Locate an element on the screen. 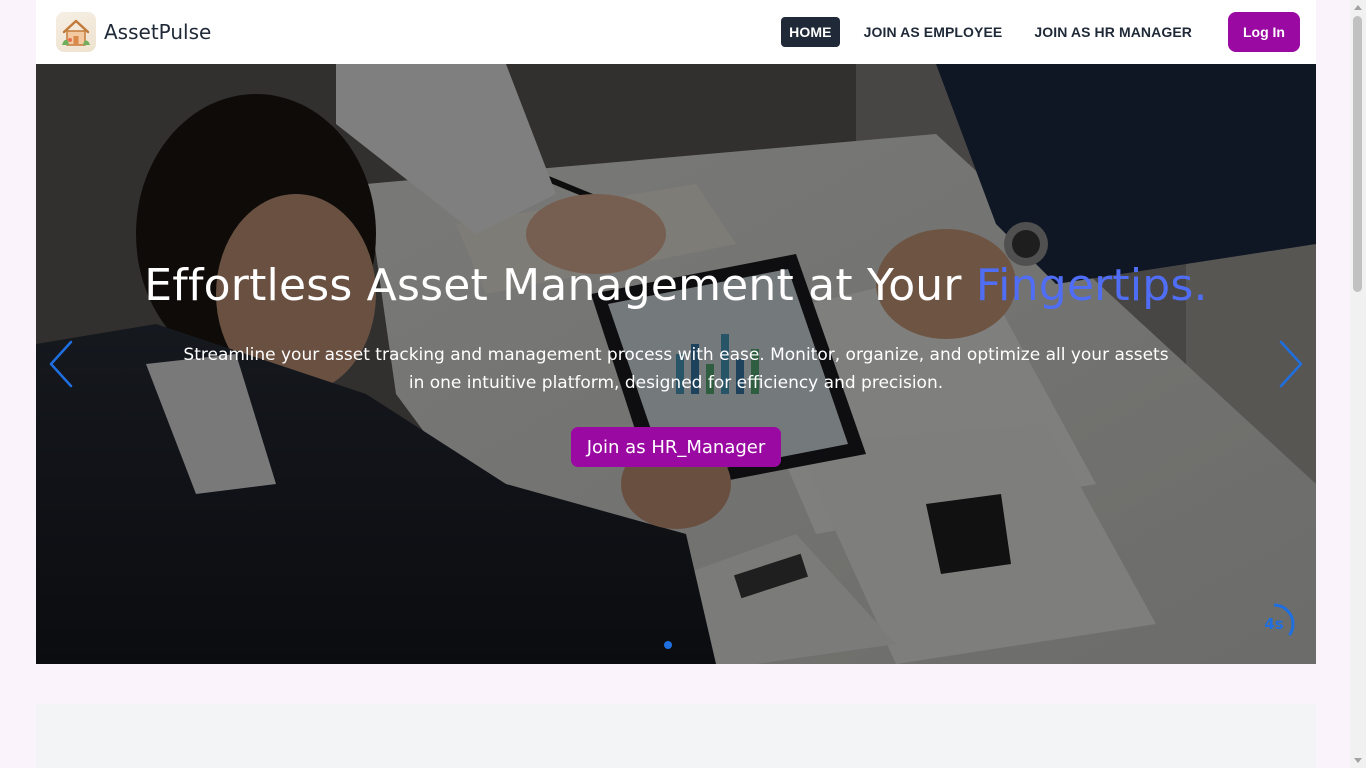  carousel-prev-button is located at coordinates (61, 364).